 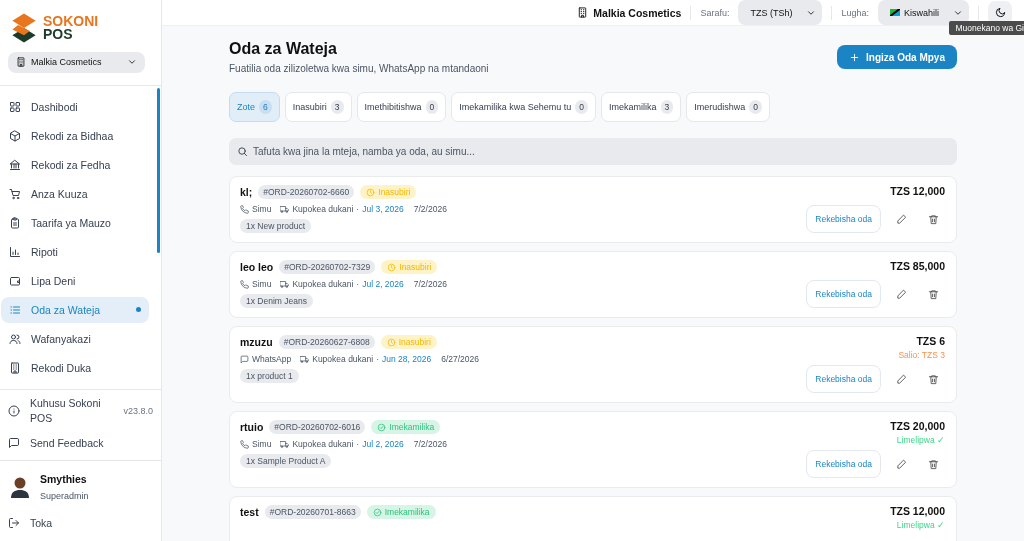 I want to click on user-role: Superadmin, so click(x=64, y=495).